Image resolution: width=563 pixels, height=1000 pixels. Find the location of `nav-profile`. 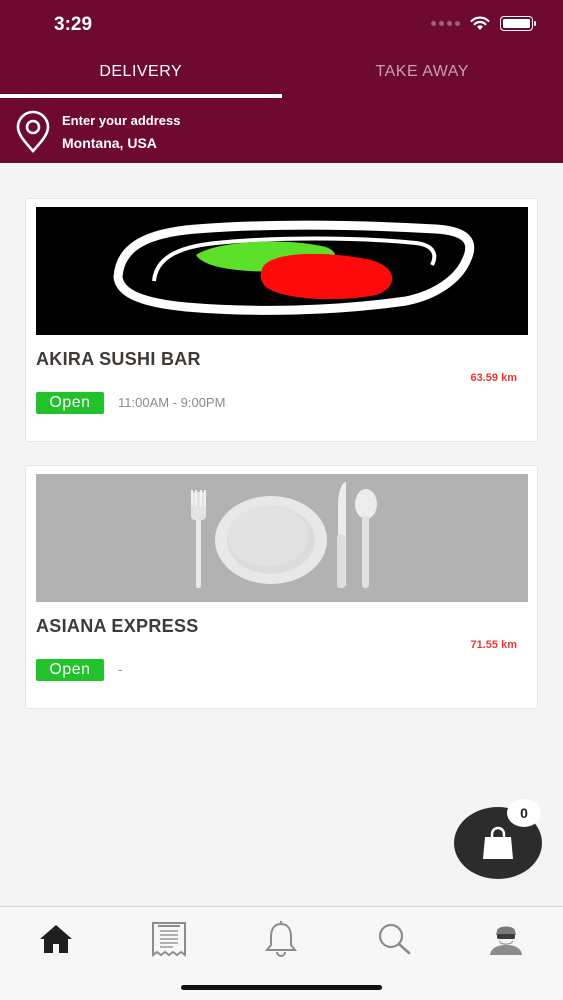

nav-profile is located at coordinates (506, 939).